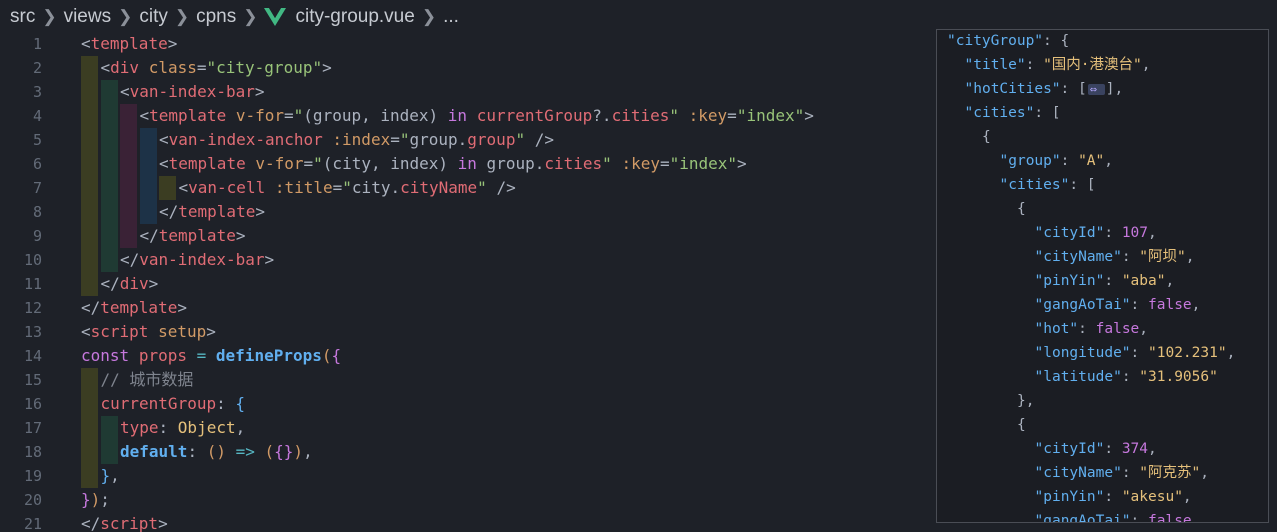  Describe the element at coordinates (1152, 497) in the screenshot. I see `json-token: "akesu"` at that location.